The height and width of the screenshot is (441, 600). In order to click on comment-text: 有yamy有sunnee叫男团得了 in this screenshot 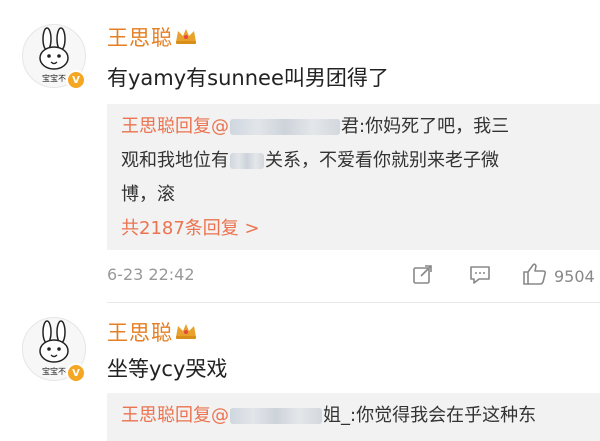, I will do `click(248, 78)`.